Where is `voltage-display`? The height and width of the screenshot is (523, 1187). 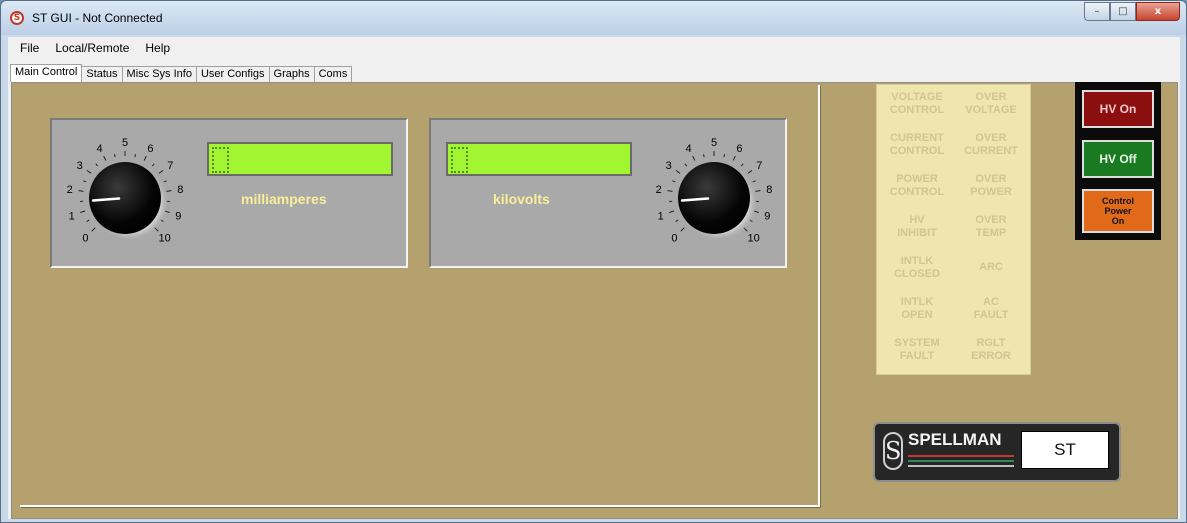
voltage-display is located at coordinates (539, 159).